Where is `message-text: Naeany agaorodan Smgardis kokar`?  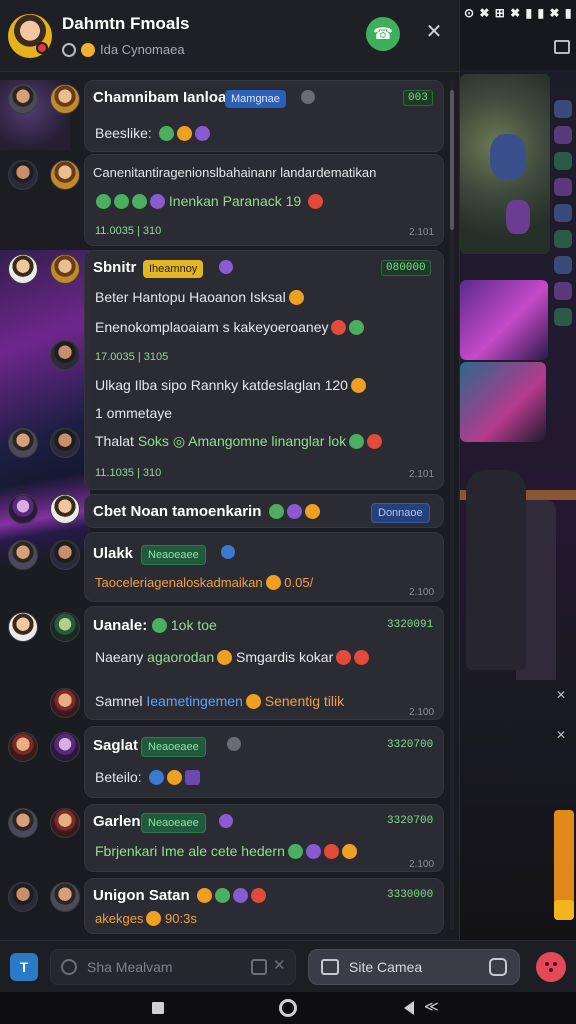
message-text: Naeany agaorodan Smgardis kokar is located at coordinates (232, 657).